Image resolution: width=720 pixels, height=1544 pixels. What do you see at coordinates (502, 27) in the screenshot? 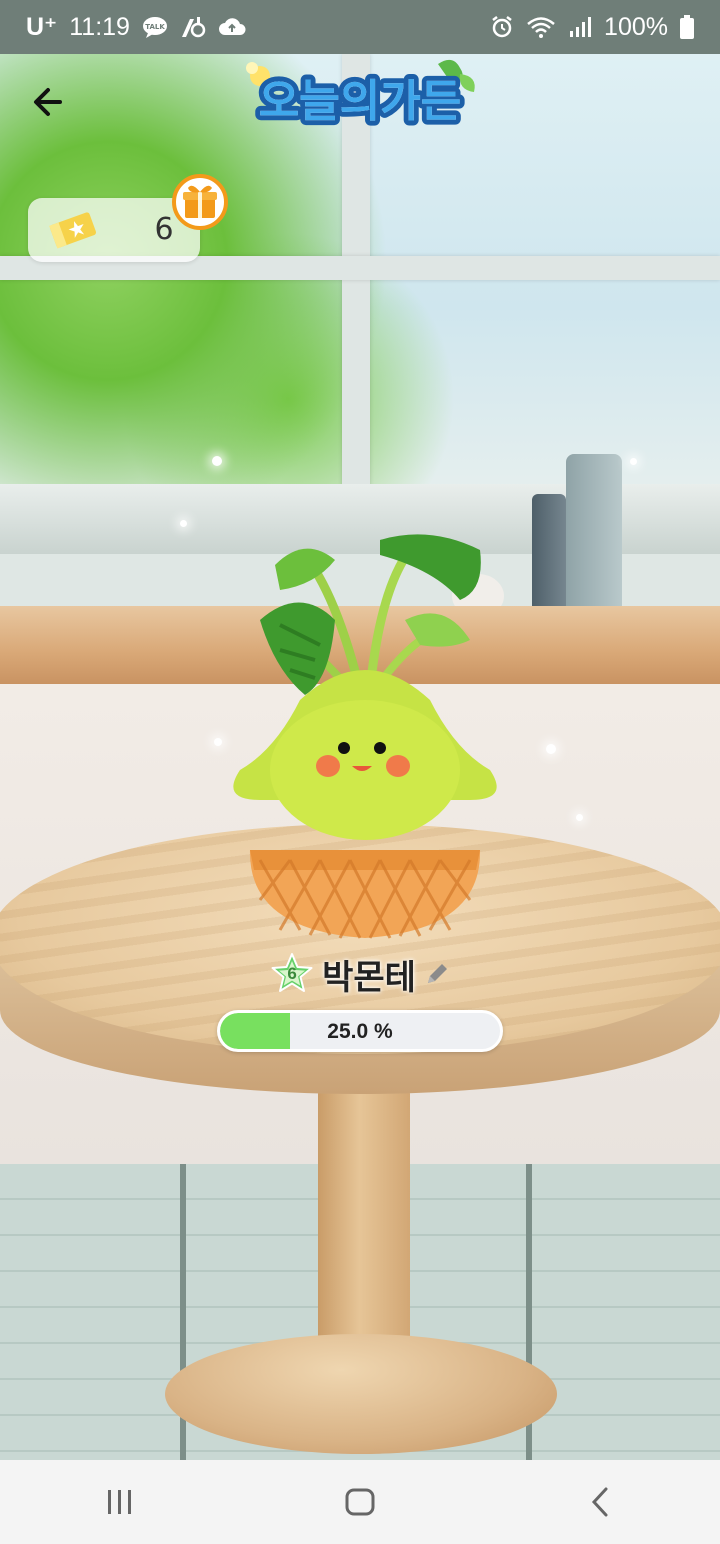
I see `alarm-icon` at bounding box center [502, 27].